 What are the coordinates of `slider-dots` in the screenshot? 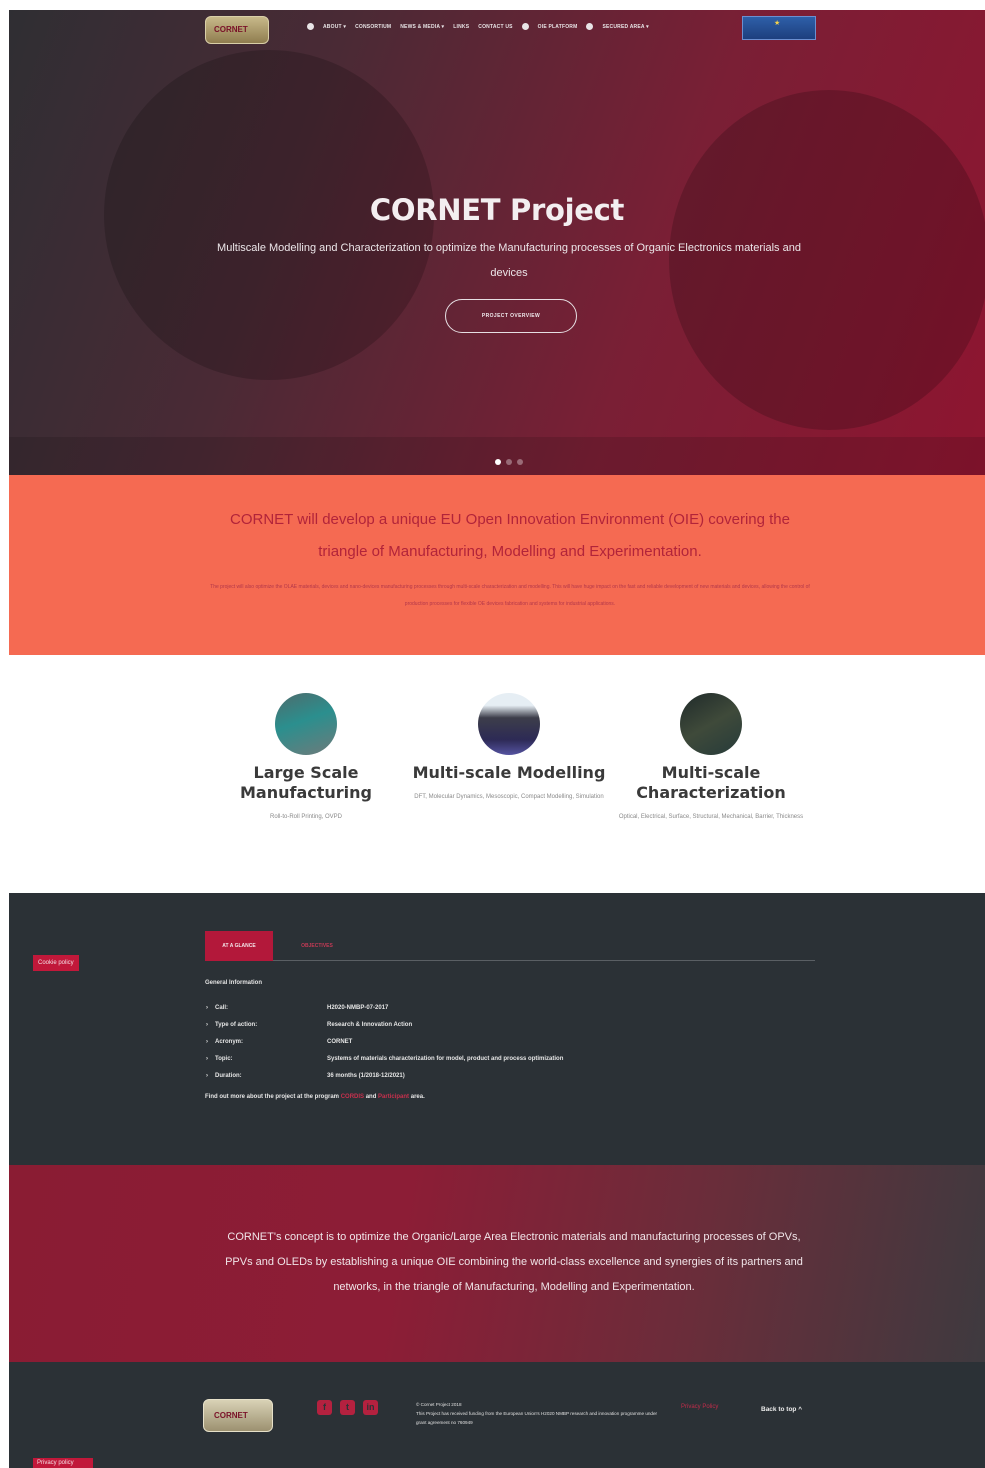 It's located at (509, 462).